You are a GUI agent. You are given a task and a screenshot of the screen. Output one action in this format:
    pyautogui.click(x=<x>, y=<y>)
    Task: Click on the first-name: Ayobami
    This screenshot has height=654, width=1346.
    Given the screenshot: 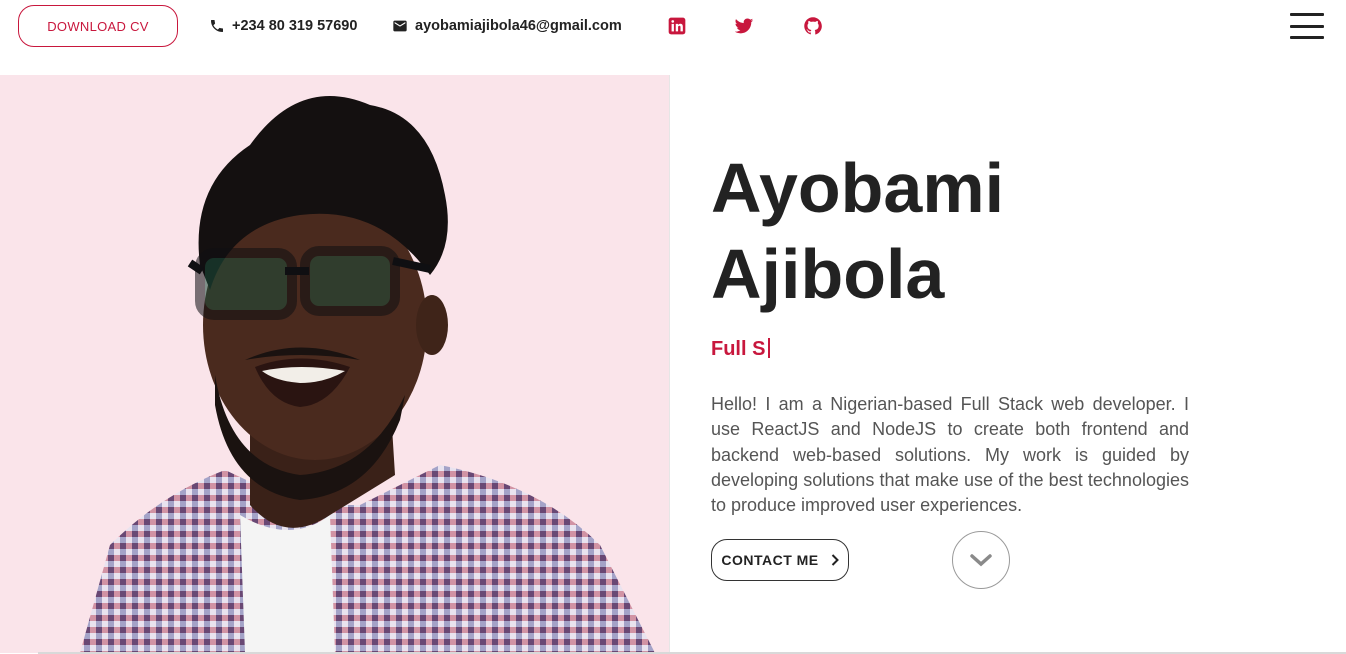 What is the action you would take?
    pyautogui.click(x=858, y=188)
    